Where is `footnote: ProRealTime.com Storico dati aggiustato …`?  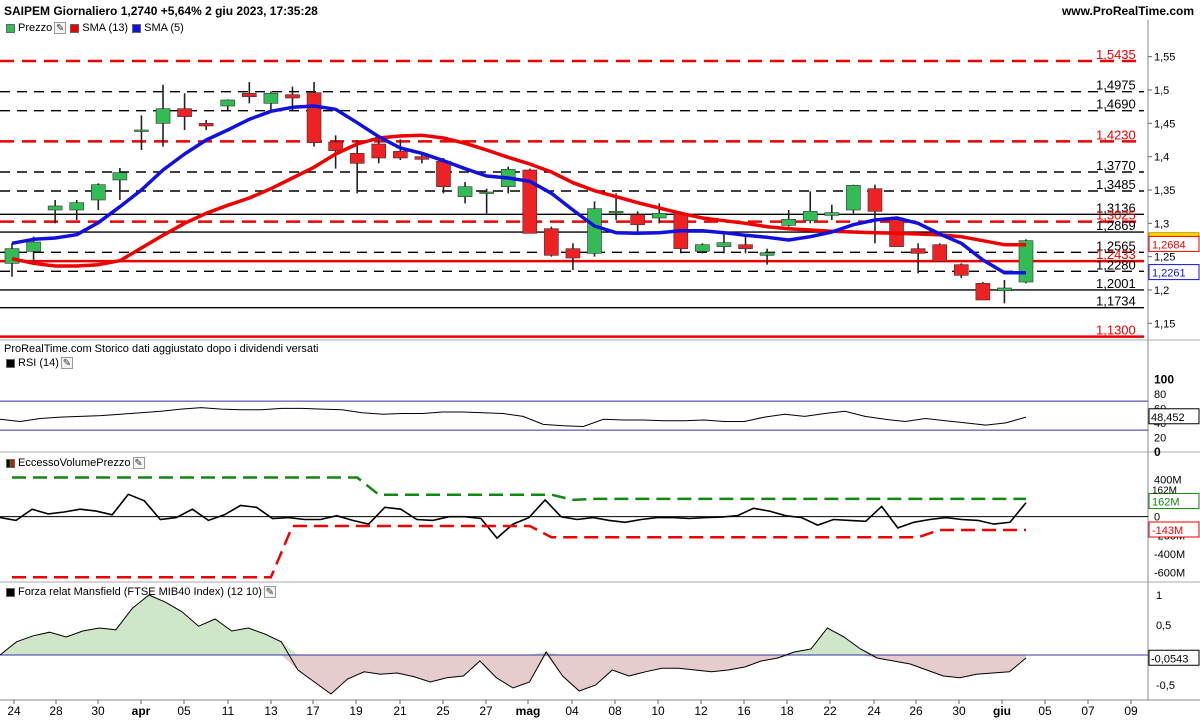 footnote: ProRealTime.com Storico dati aggiustato … is located at coordinates (161, 349).